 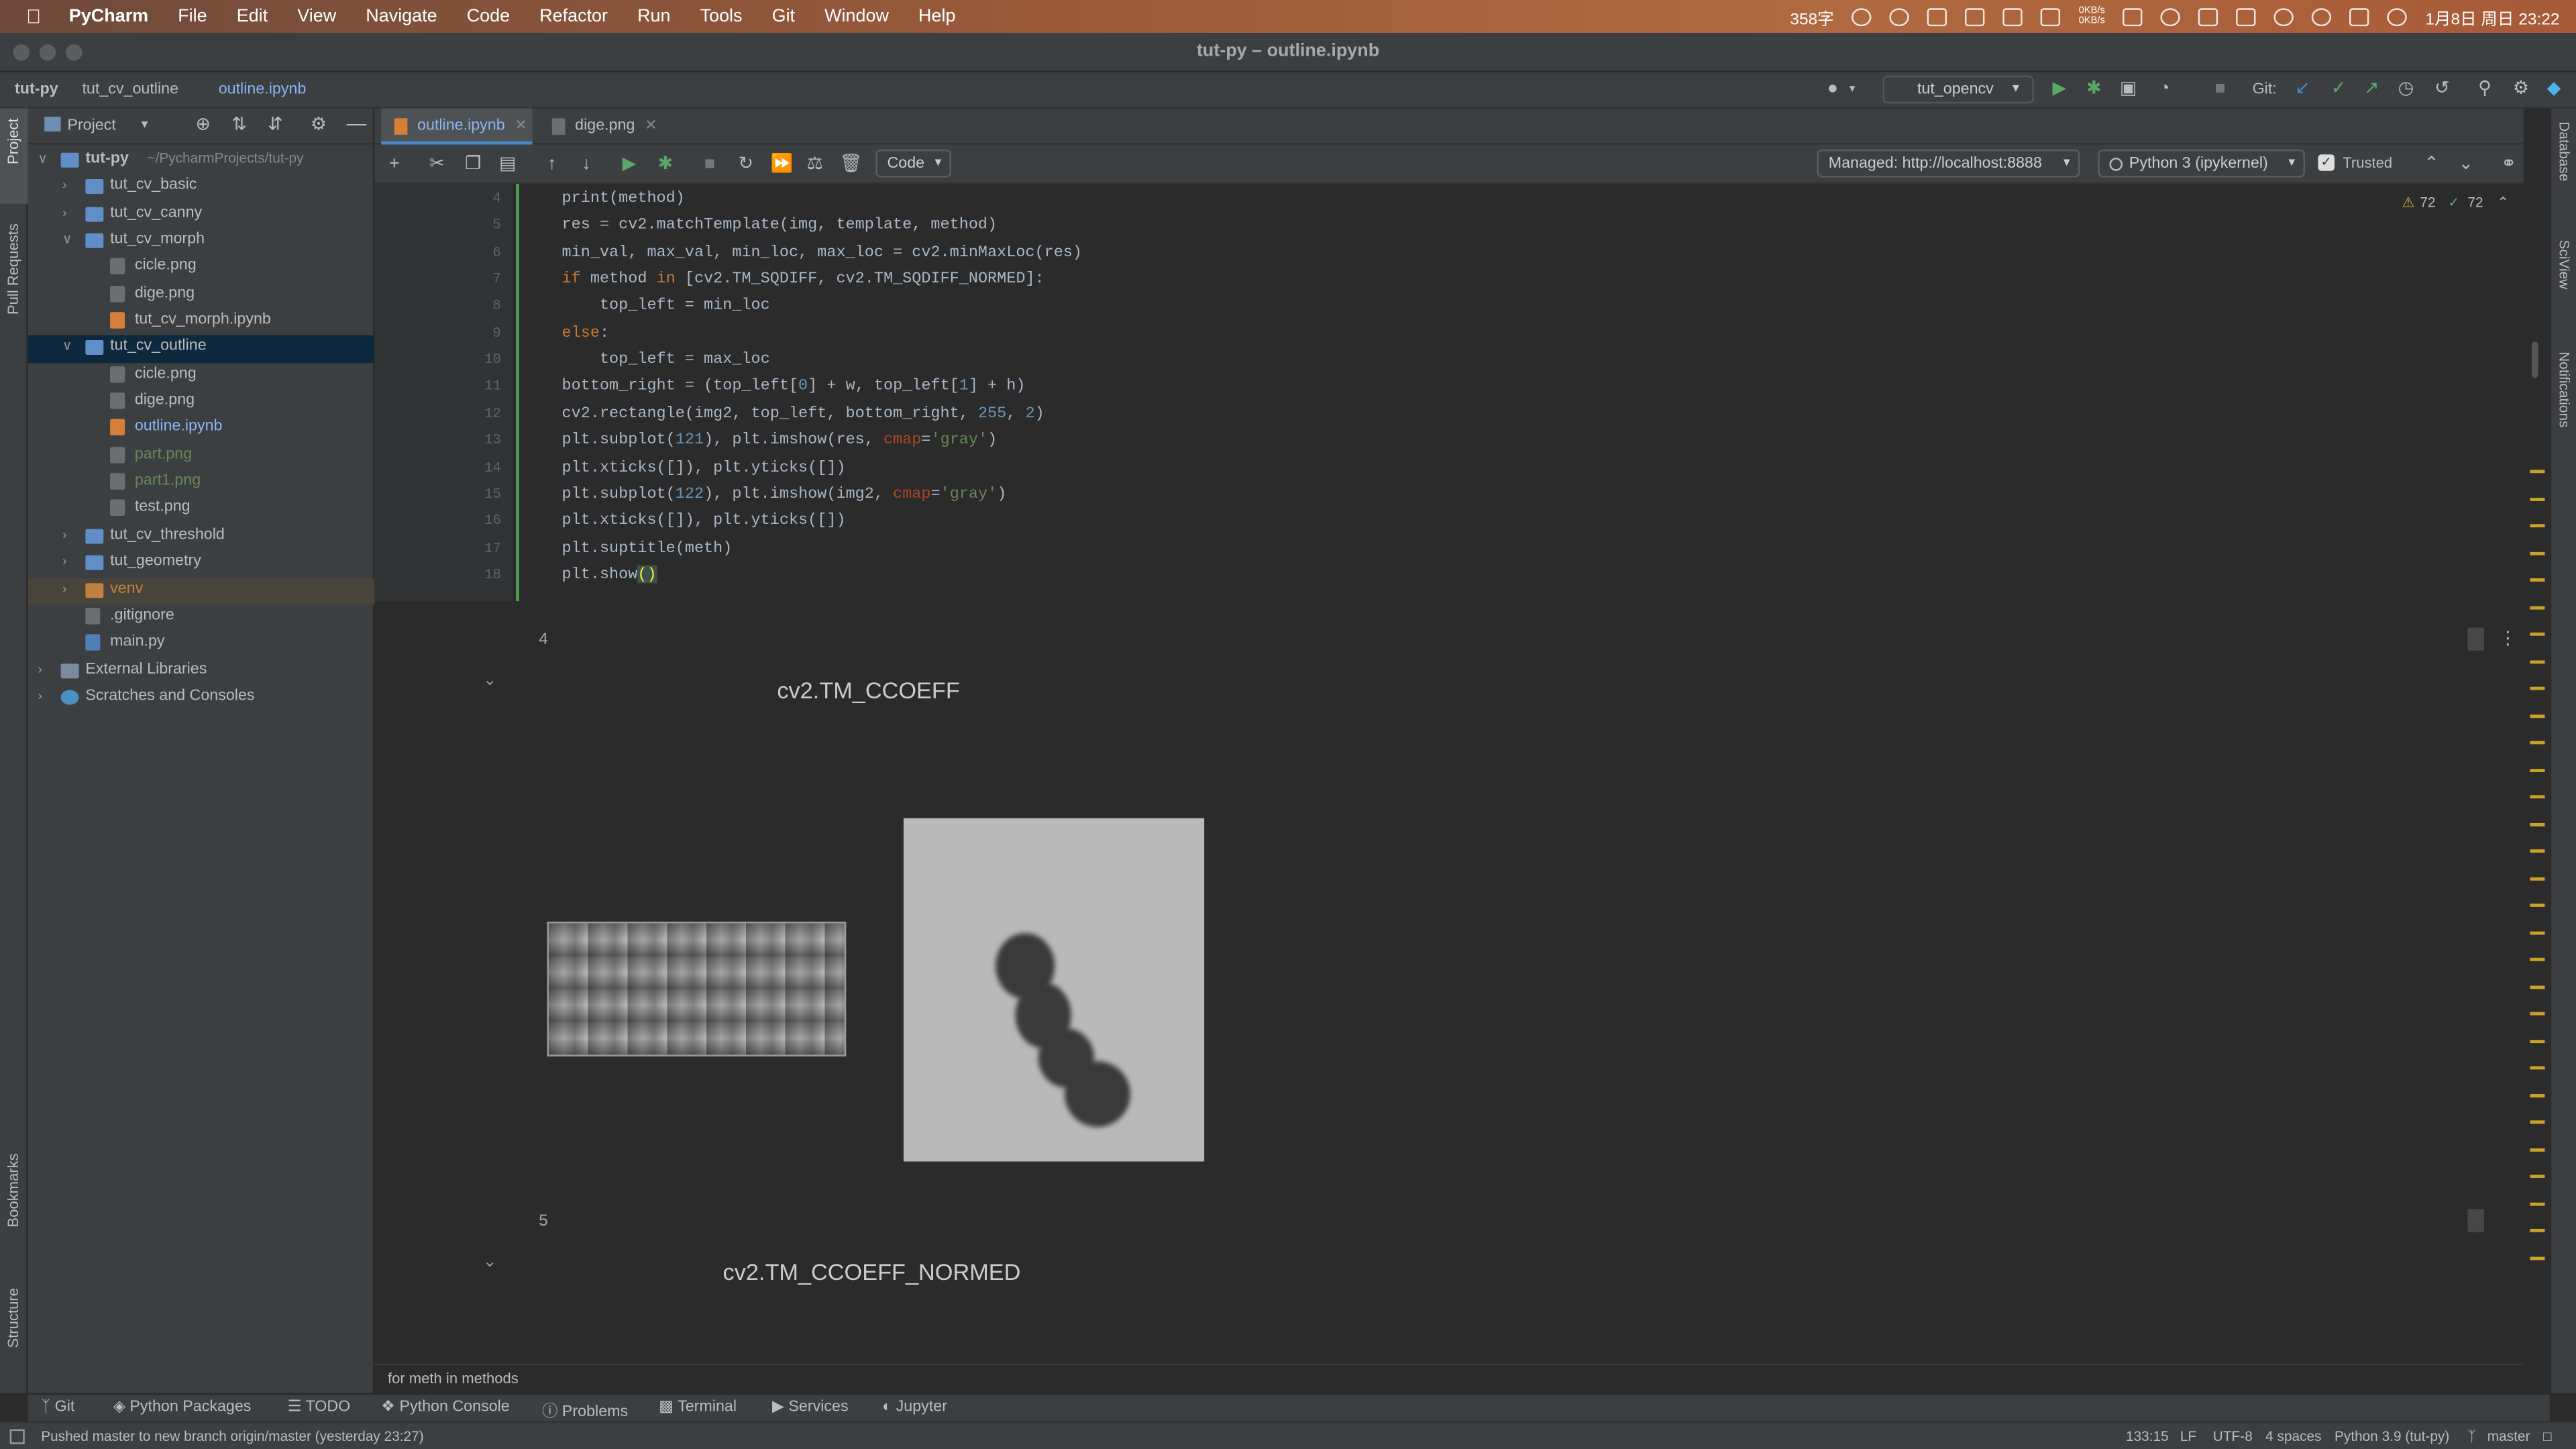 What do you see at coordinates (2502, 203) in the screenshot?
I see `prev-highlight-icon: ⌃` at bounding box center [2502, 203].